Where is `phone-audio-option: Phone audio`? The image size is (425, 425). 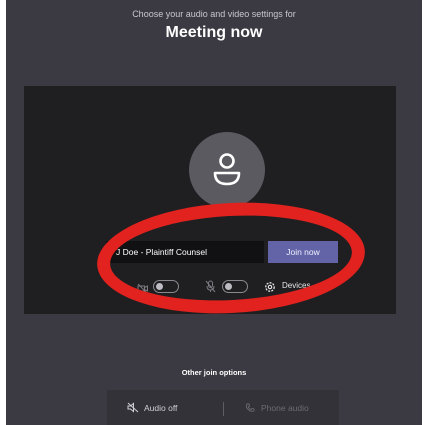 phone-audio-option: Phone audio is located at coordinates (277, 407).